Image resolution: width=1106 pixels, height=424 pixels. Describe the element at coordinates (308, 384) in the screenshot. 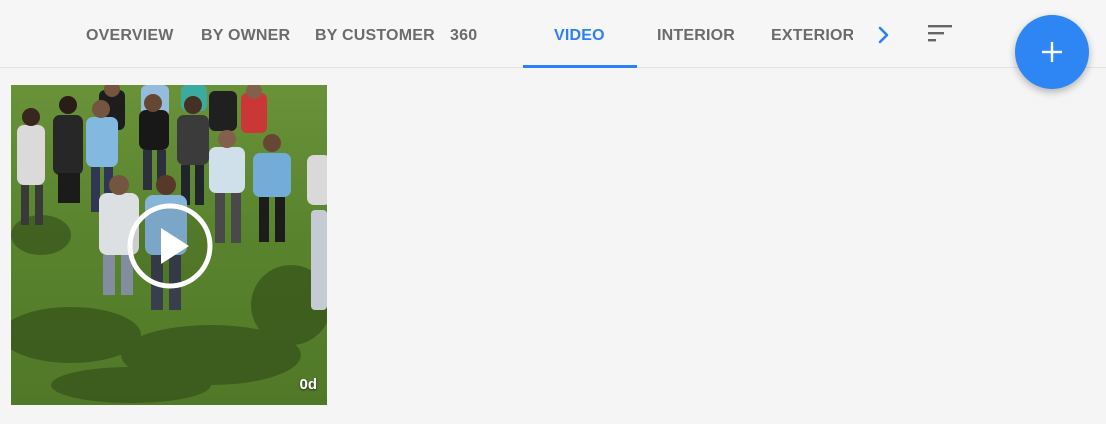

I see `video-duration-label: 0d` at that location.